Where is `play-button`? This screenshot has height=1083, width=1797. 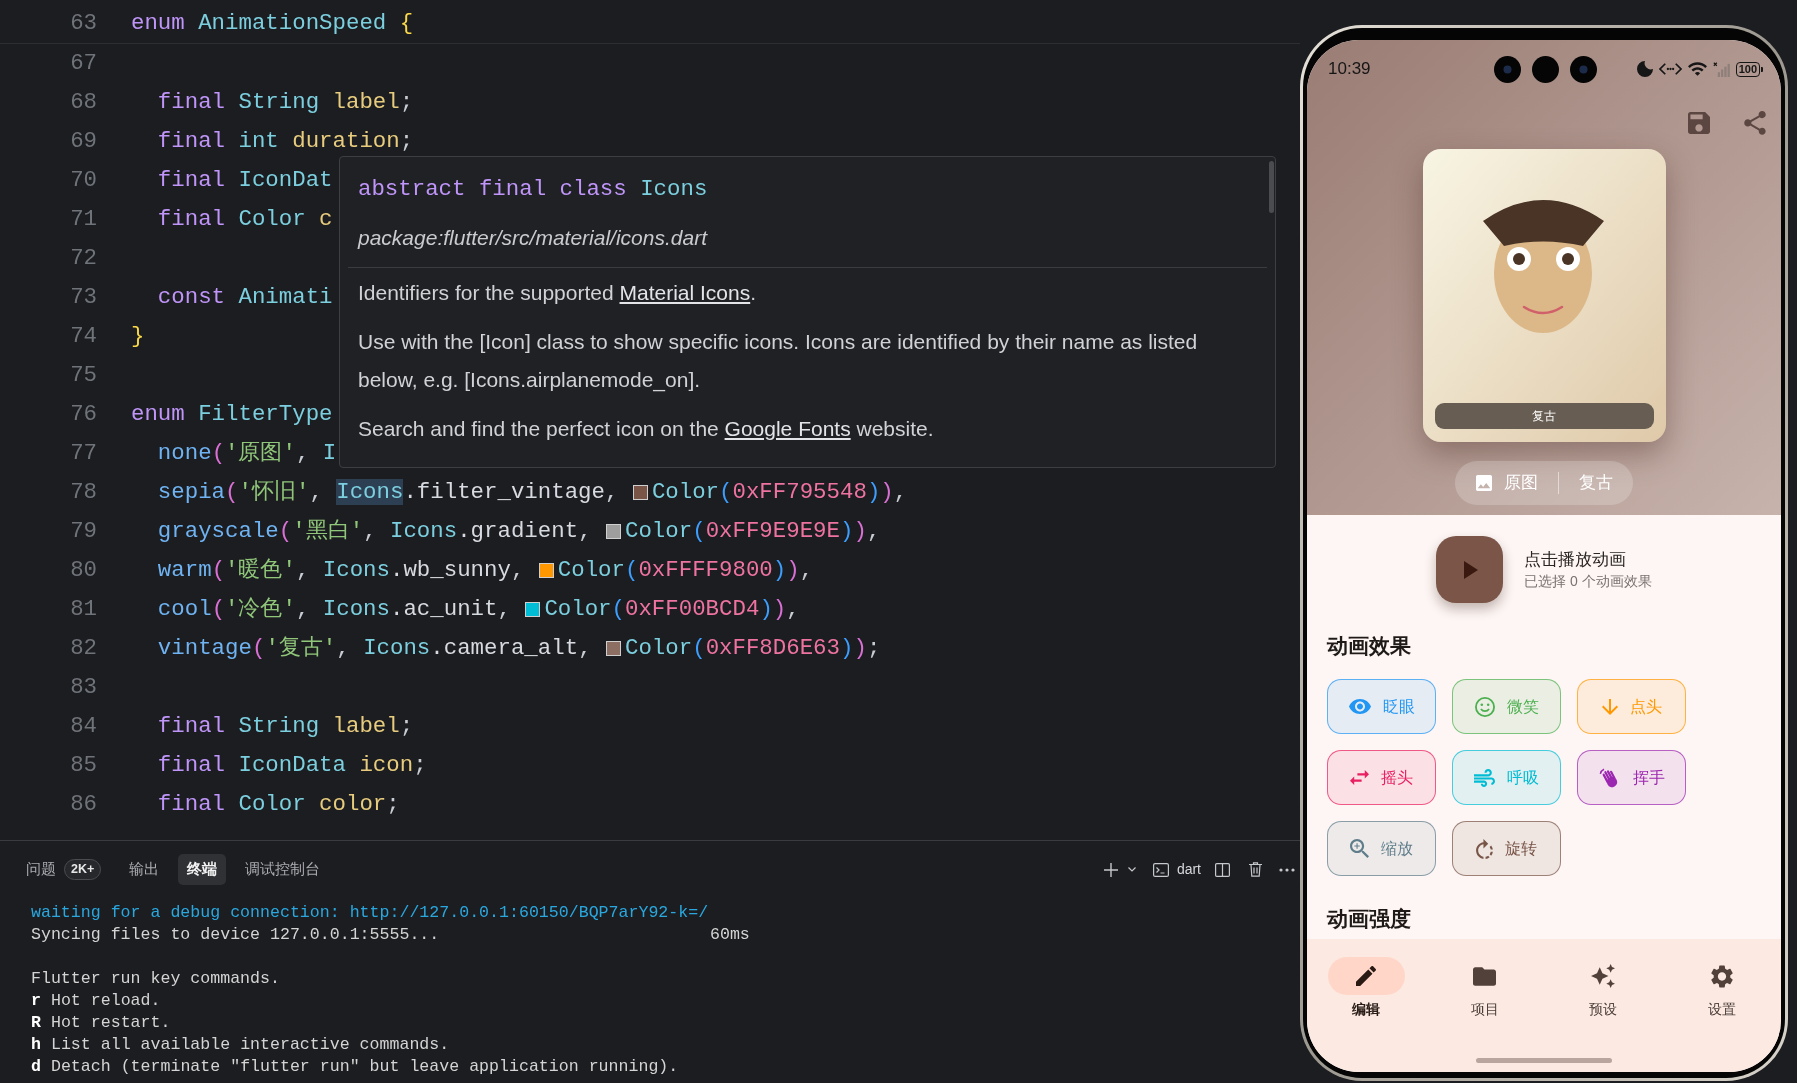
play-button is located at coordinates (1470, 569).